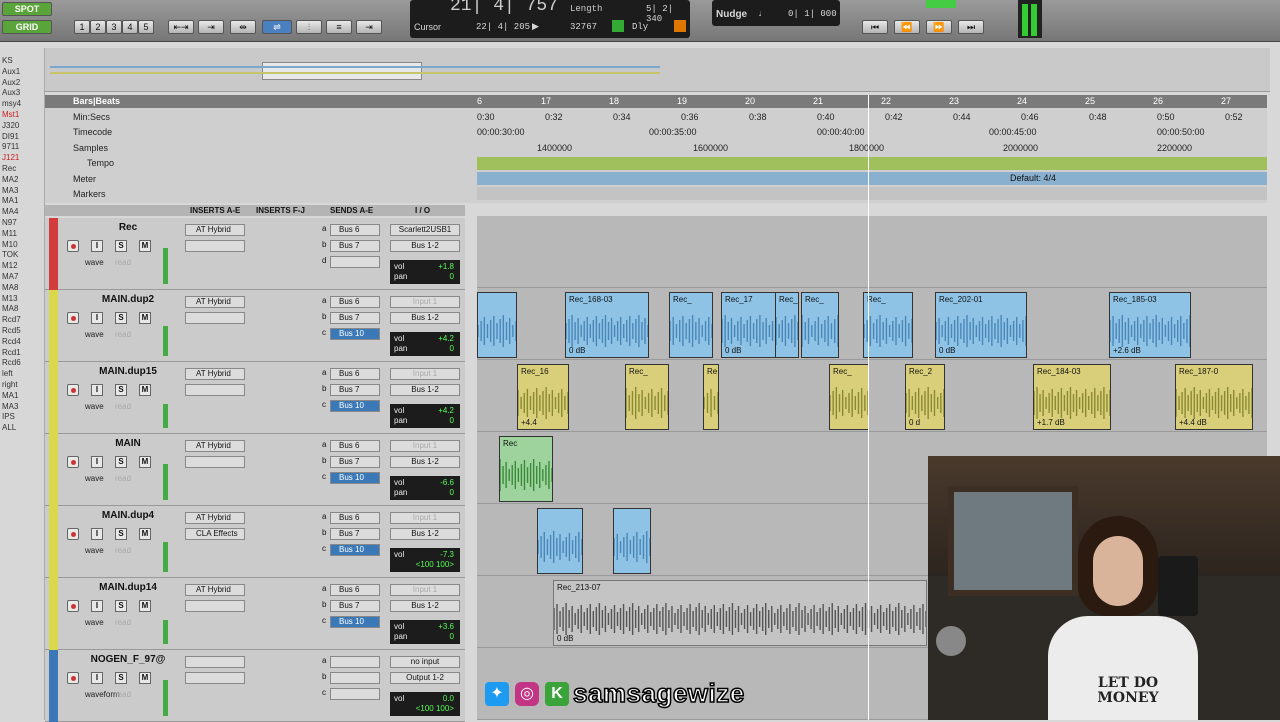  I want to click on fast-forward-icon: ⏩, so click(939, 27).